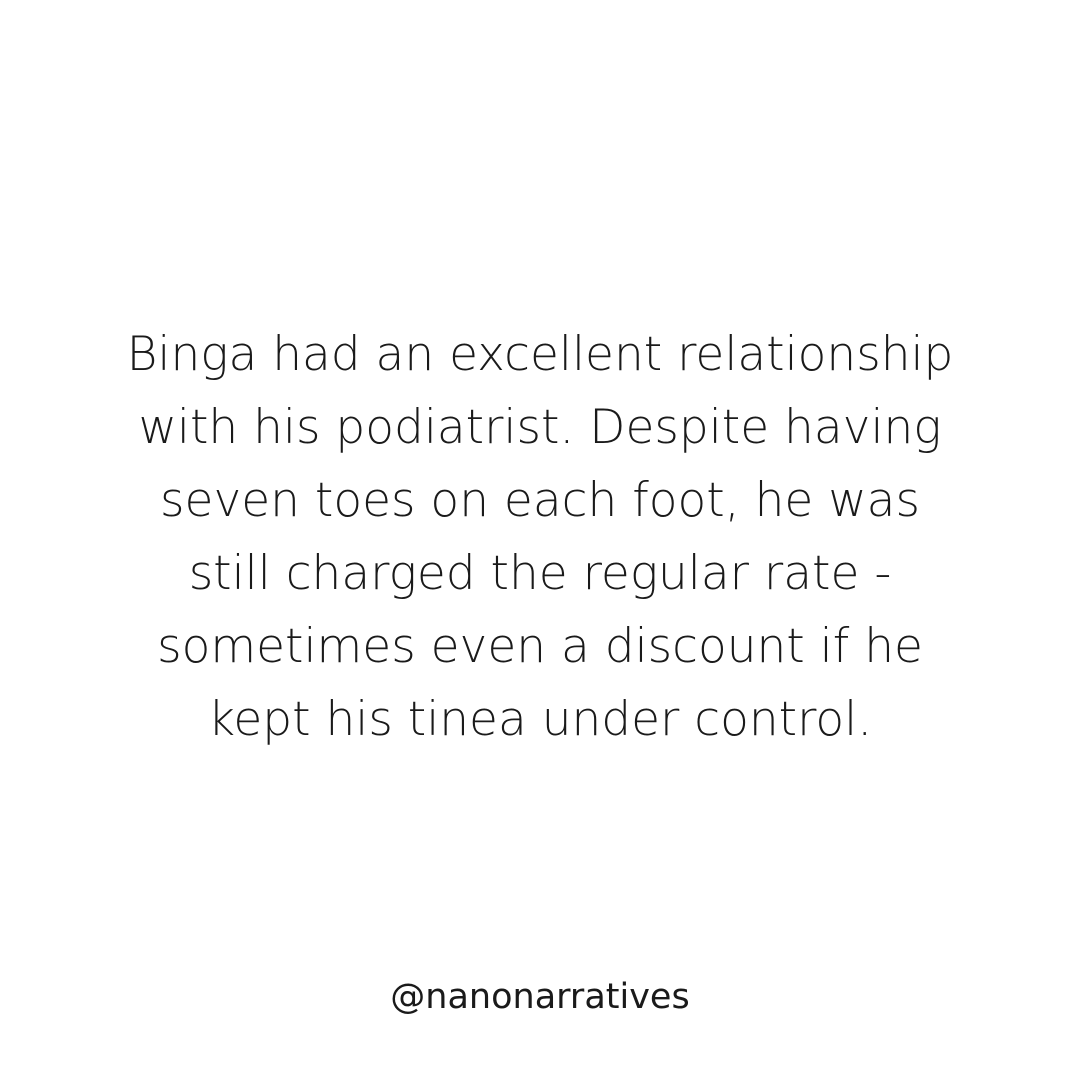 This screenshot has width=1080, height=1080. What do you see at coordinates (540, 646) in the screenshot?
I see `story-line: sometimes even a discount if he` at bounding box center [540, 646].